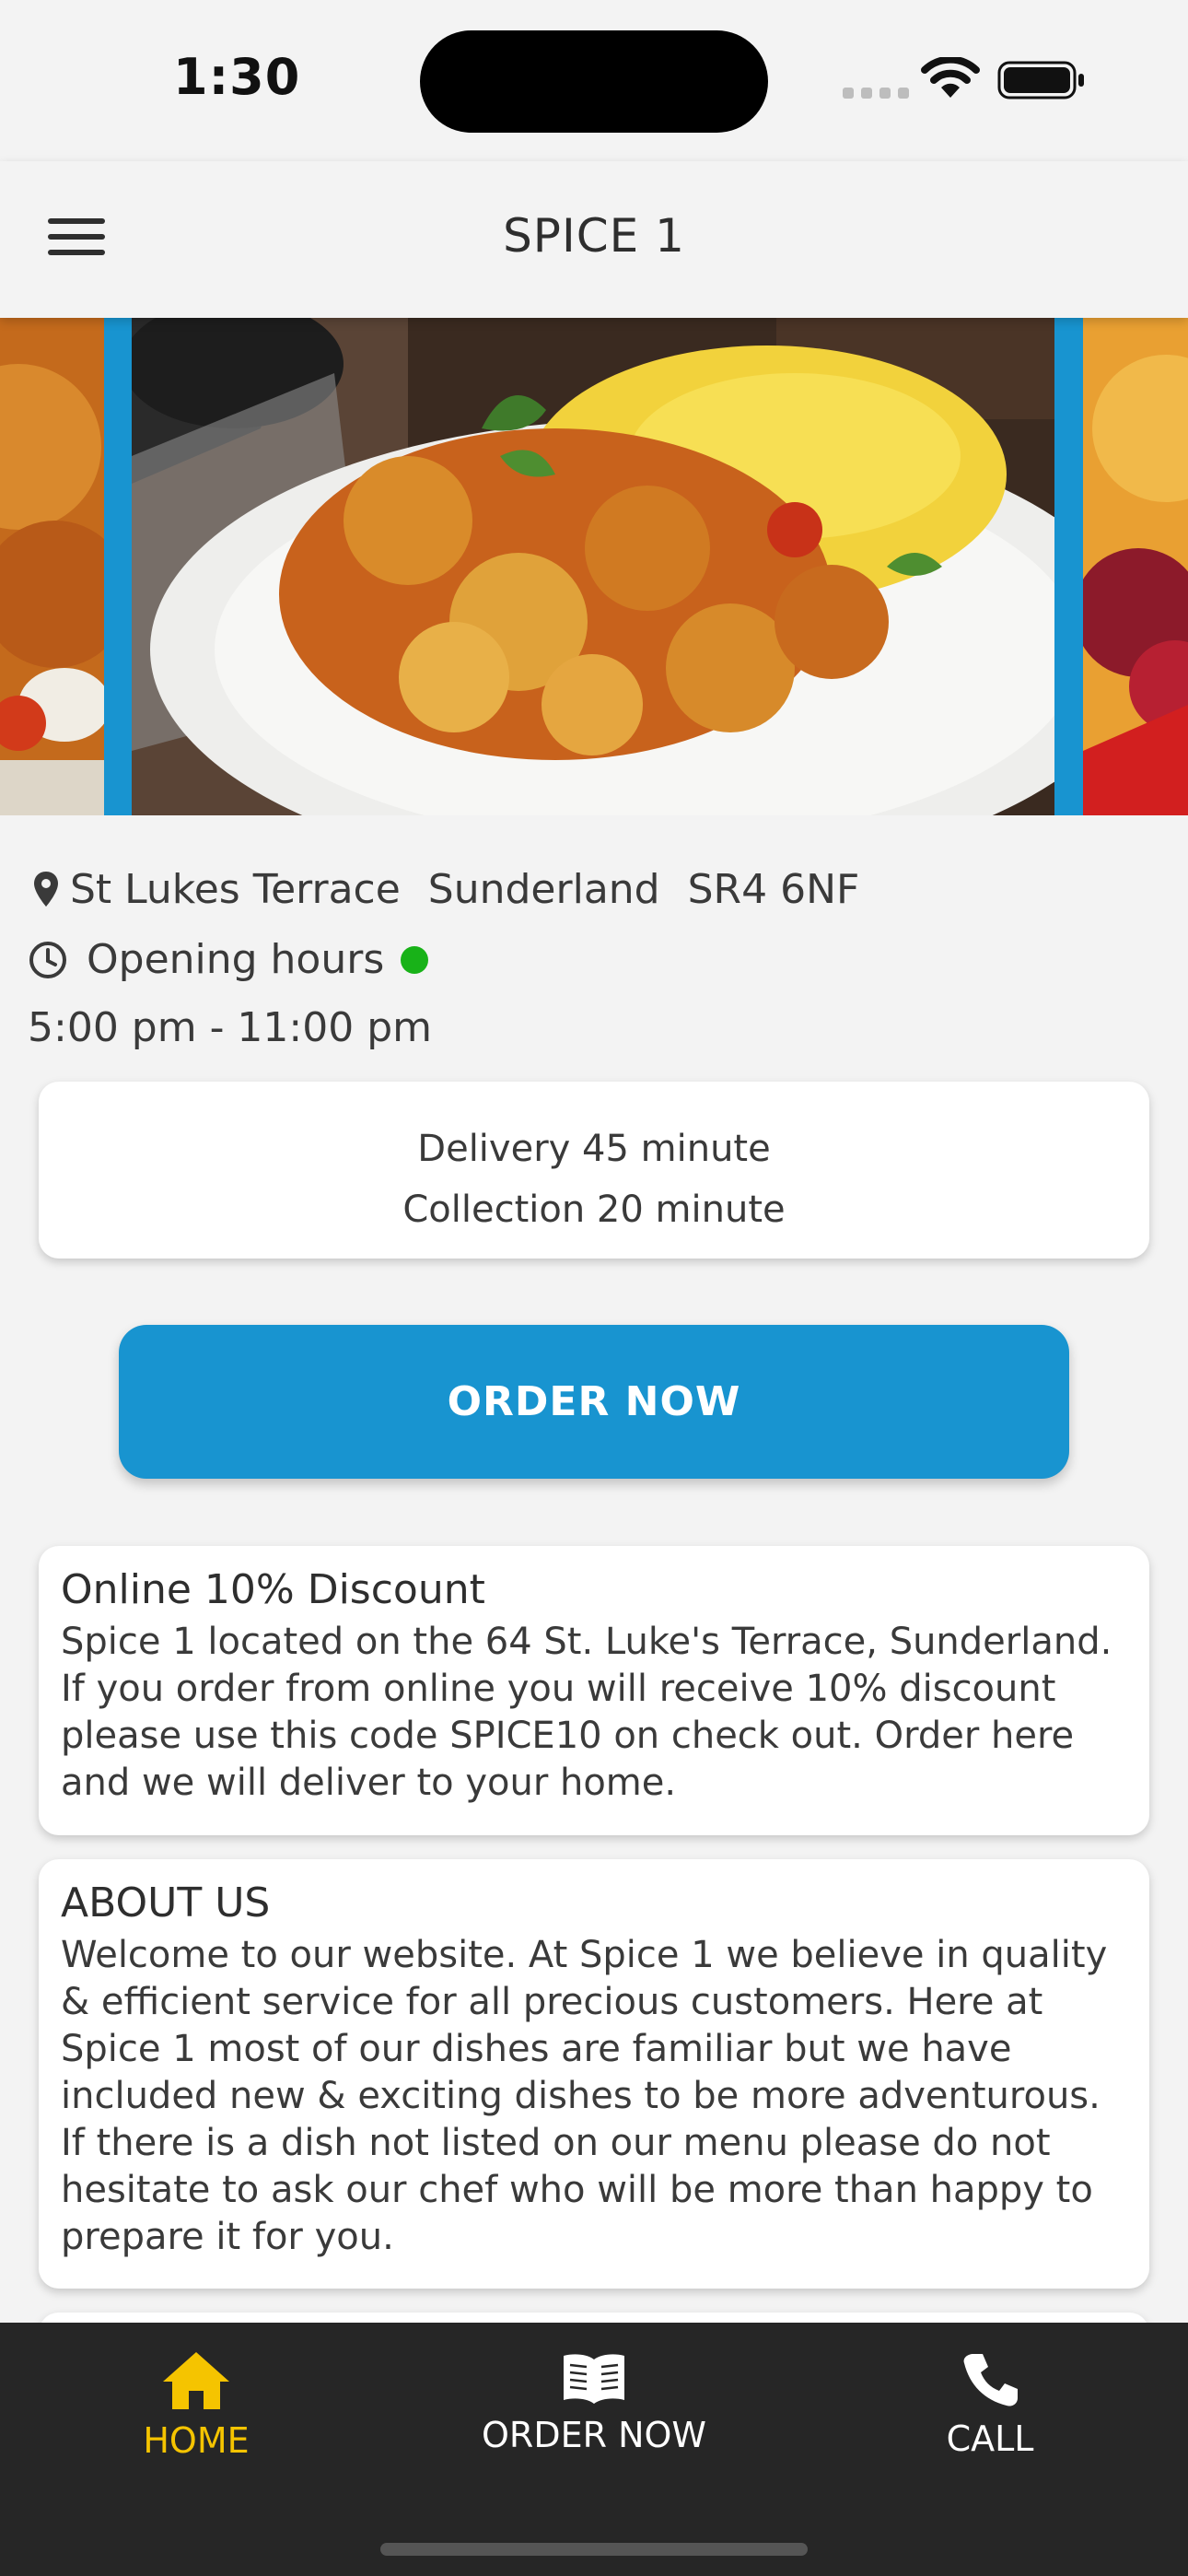  Describe the element at coordinates (594, 2435) in the screenshot. I see `nav-order-now-label: ORDER NOW` at that location.